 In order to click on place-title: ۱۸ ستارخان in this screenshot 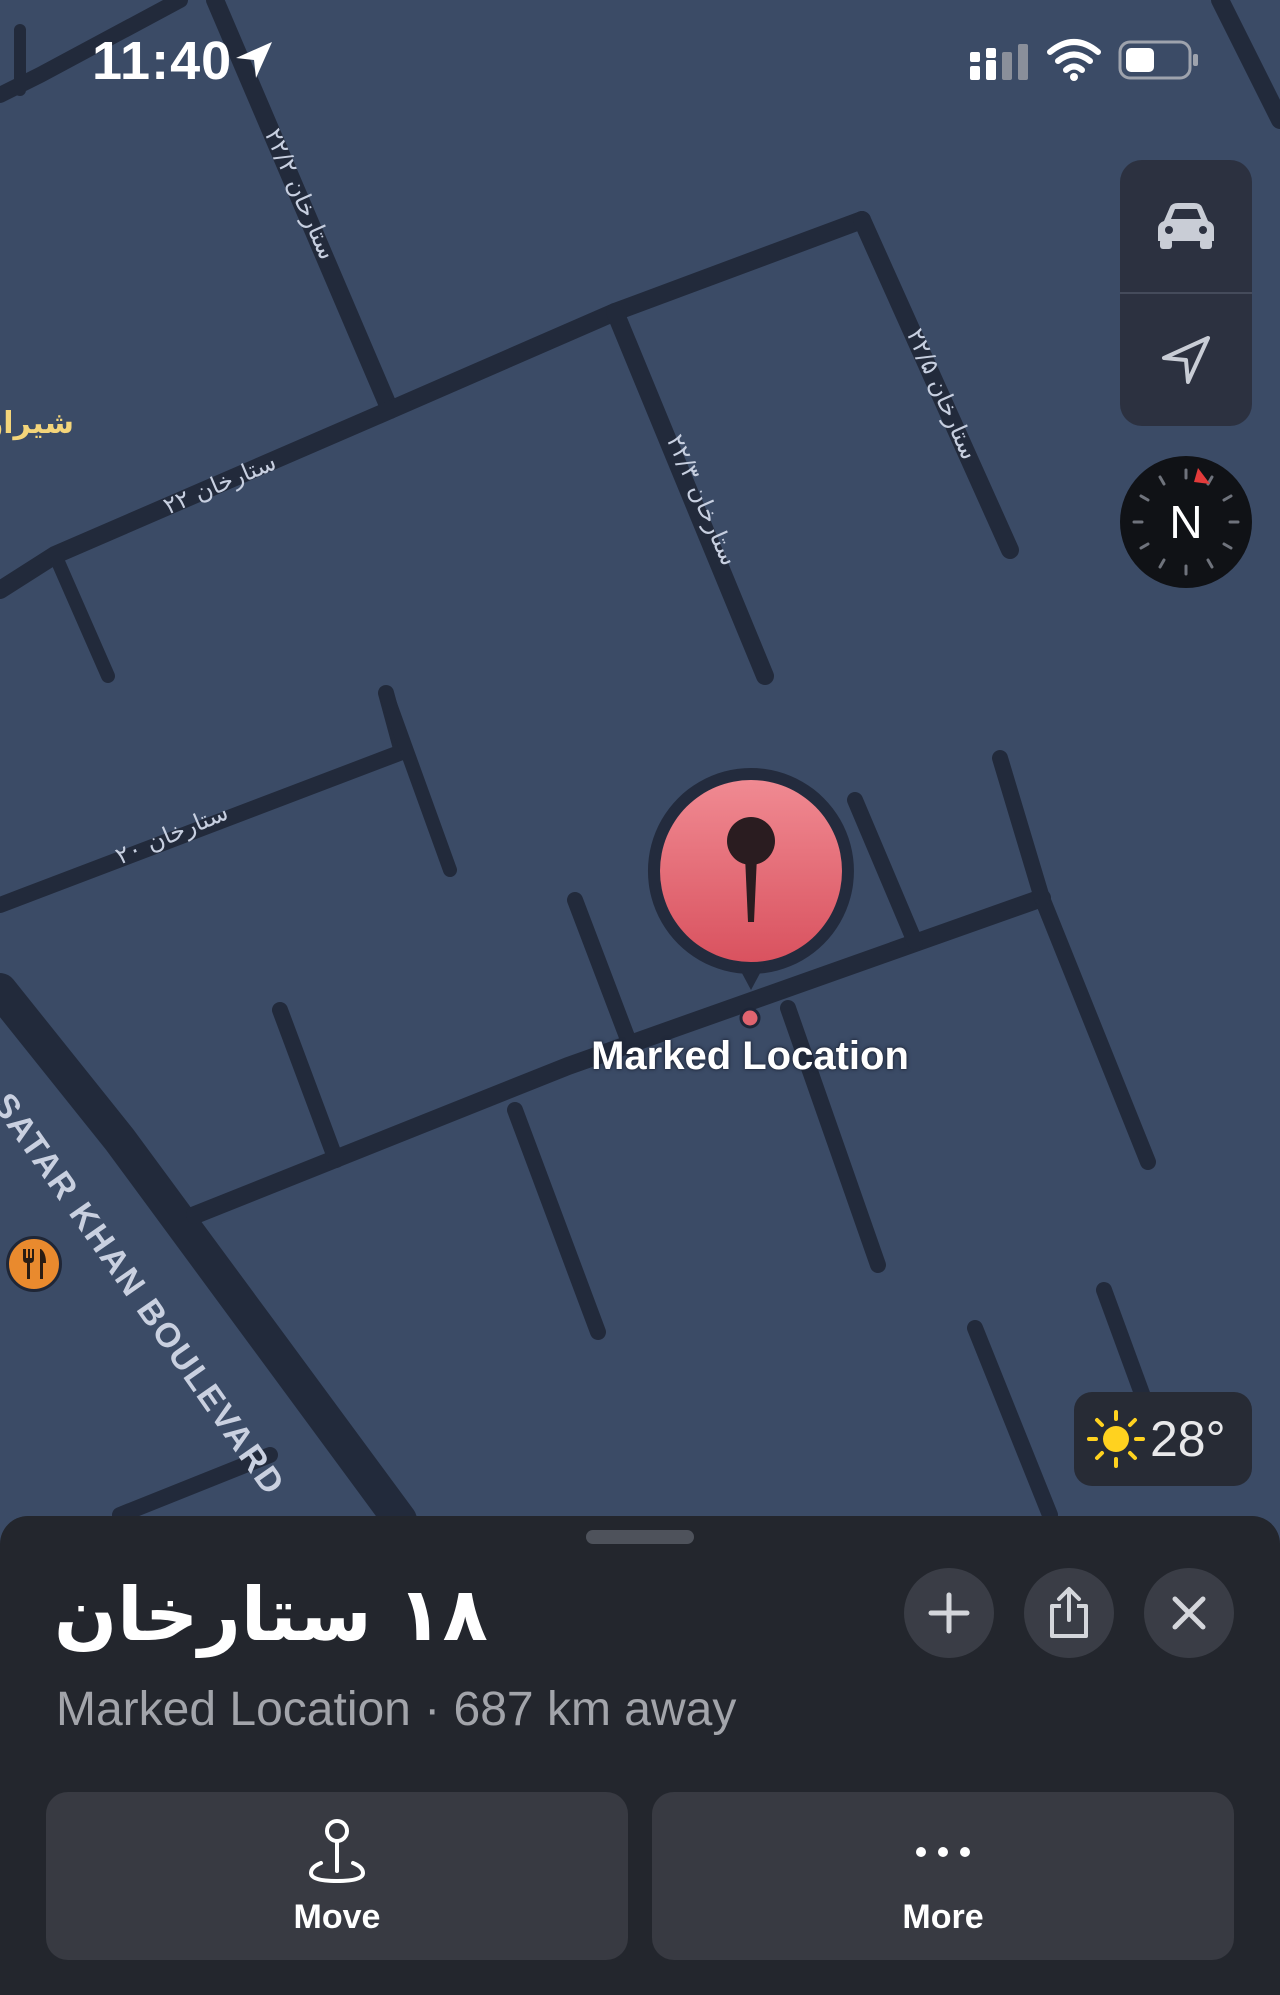, I will do `click(271, 1615)`.